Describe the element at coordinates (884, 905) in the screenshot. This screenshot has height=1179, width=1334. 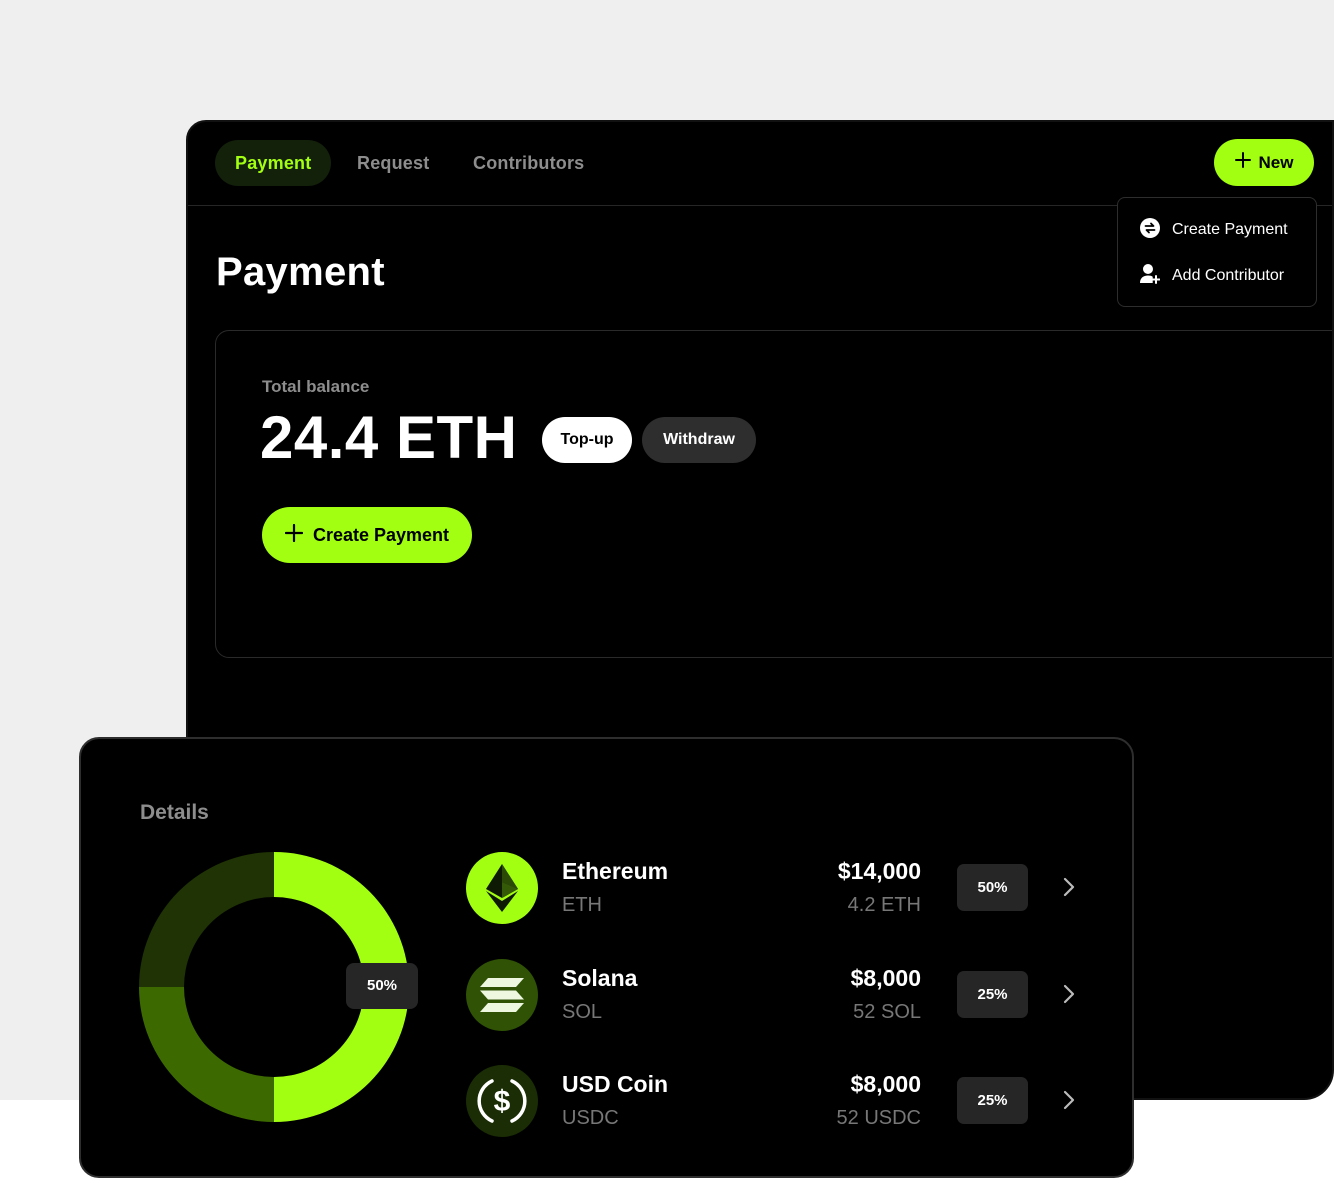
I see `asset-amount: 4.2 ETH` at that location.